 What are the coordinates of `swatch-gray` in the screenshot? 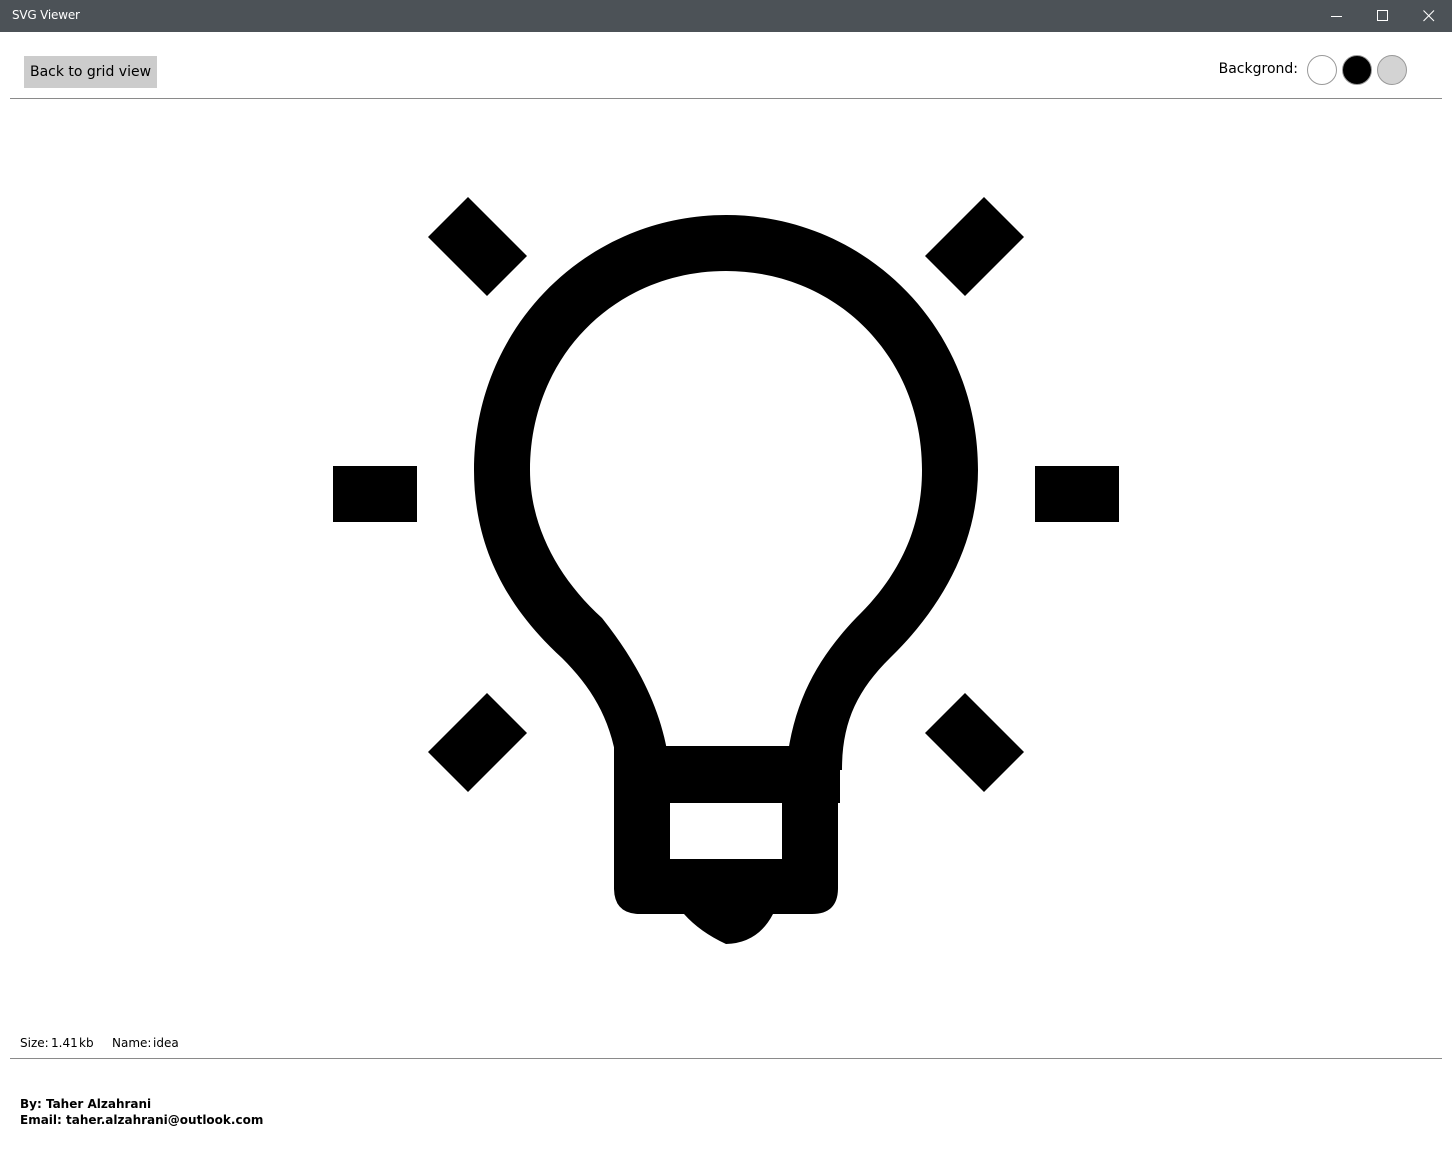 It's located at (1392, 70).